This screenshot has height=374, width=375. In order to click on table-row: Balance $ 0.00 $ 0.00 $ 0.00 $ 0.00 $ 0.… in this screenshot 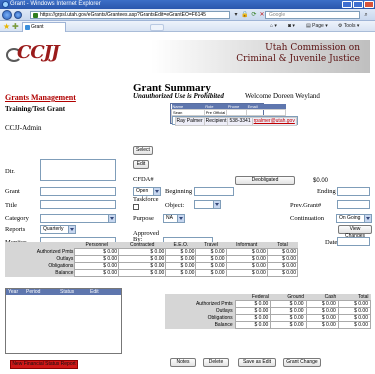, I will do `click(152, 273)`.